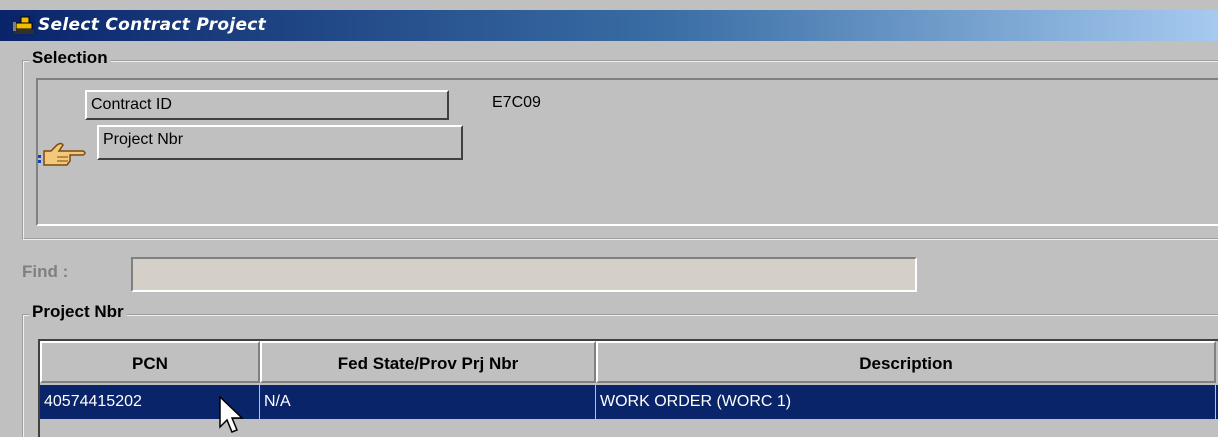  What do you see at coordinates (906, 362) in the screenshot?
I see `column-header-description: Description` at bounding box center [906, 362].